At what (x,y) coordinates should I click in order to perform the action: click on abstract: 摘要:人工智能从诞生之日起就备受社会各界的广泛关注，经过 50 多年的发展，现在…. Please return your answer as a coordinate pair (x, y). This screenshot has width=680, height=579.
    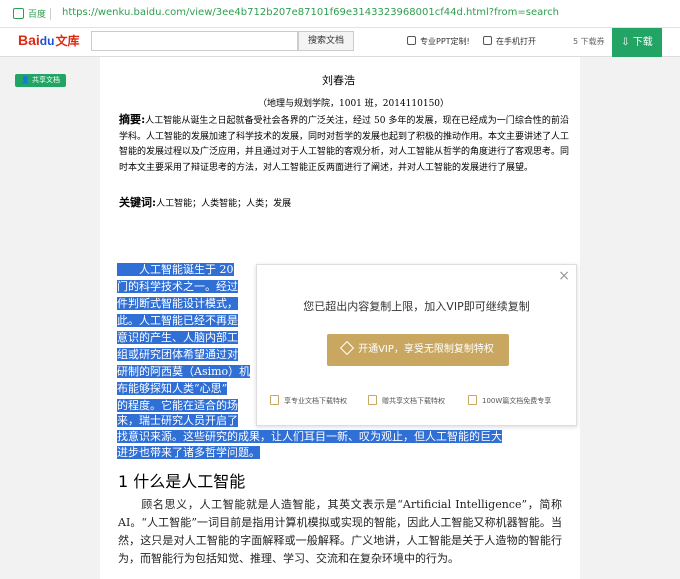
    Looking at the image, I should click on (344, 144).